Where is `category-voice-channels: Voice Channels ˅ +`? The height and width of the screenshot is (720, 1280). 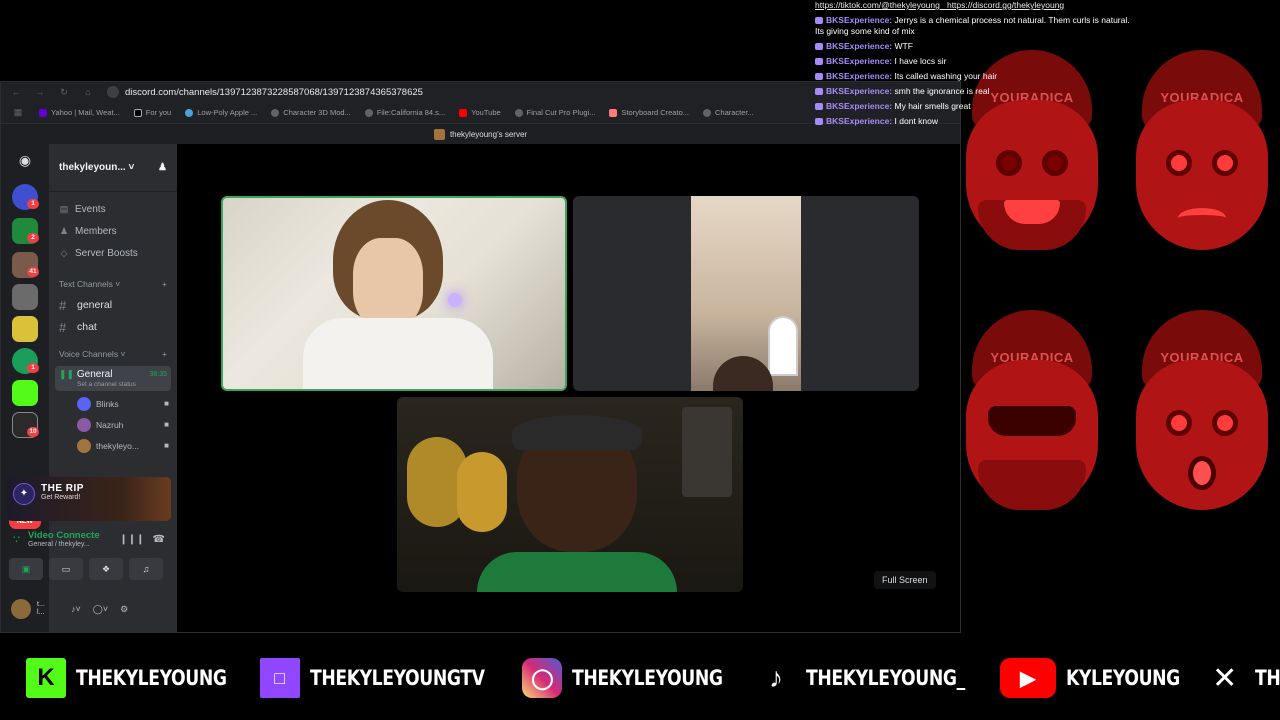 category-voice-channels: Voice Channels ˅ + is located at coordinates (113, 354).